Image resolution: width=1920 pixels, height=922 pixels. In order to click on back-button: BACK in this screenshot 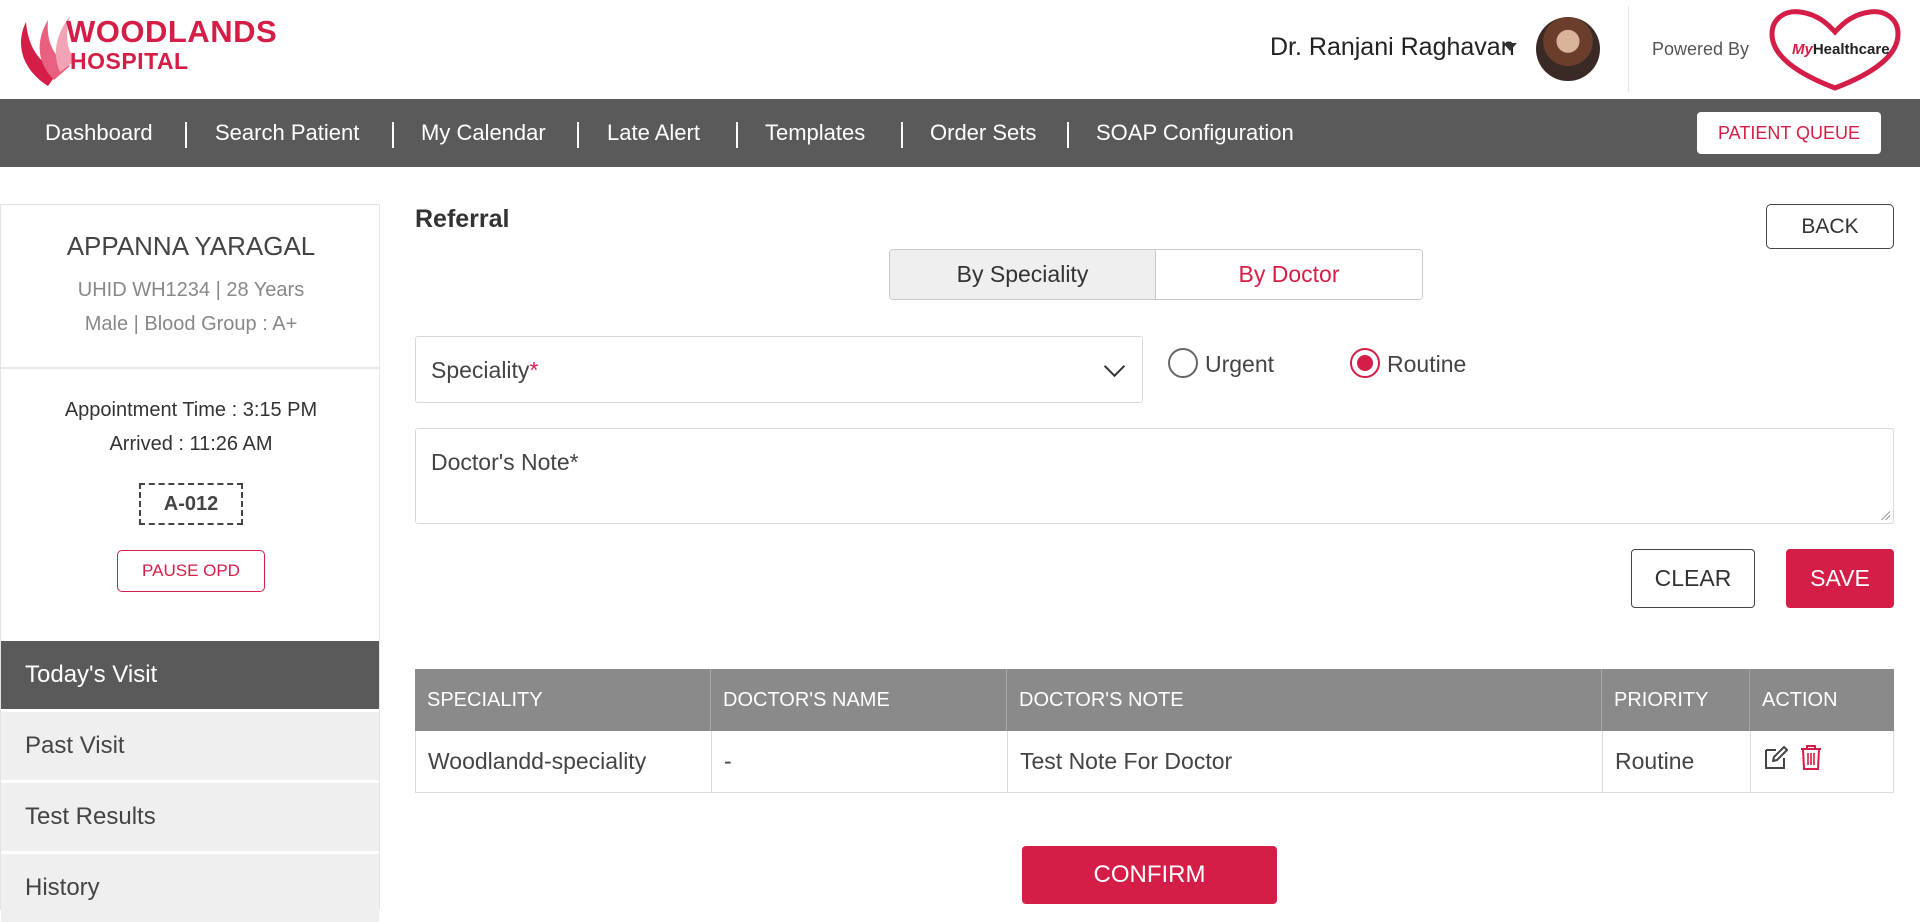, I will do `click(1830, 226)`.